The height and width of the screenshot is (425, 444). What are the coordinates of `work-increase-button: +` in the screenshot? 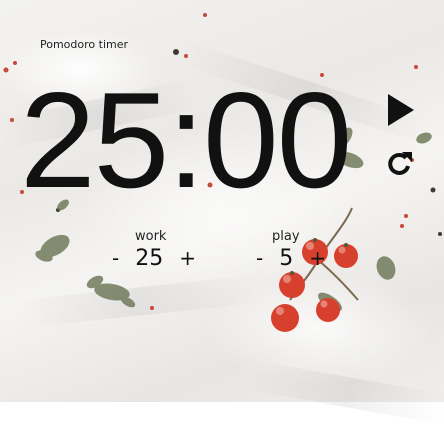 It's located at (187, 258).